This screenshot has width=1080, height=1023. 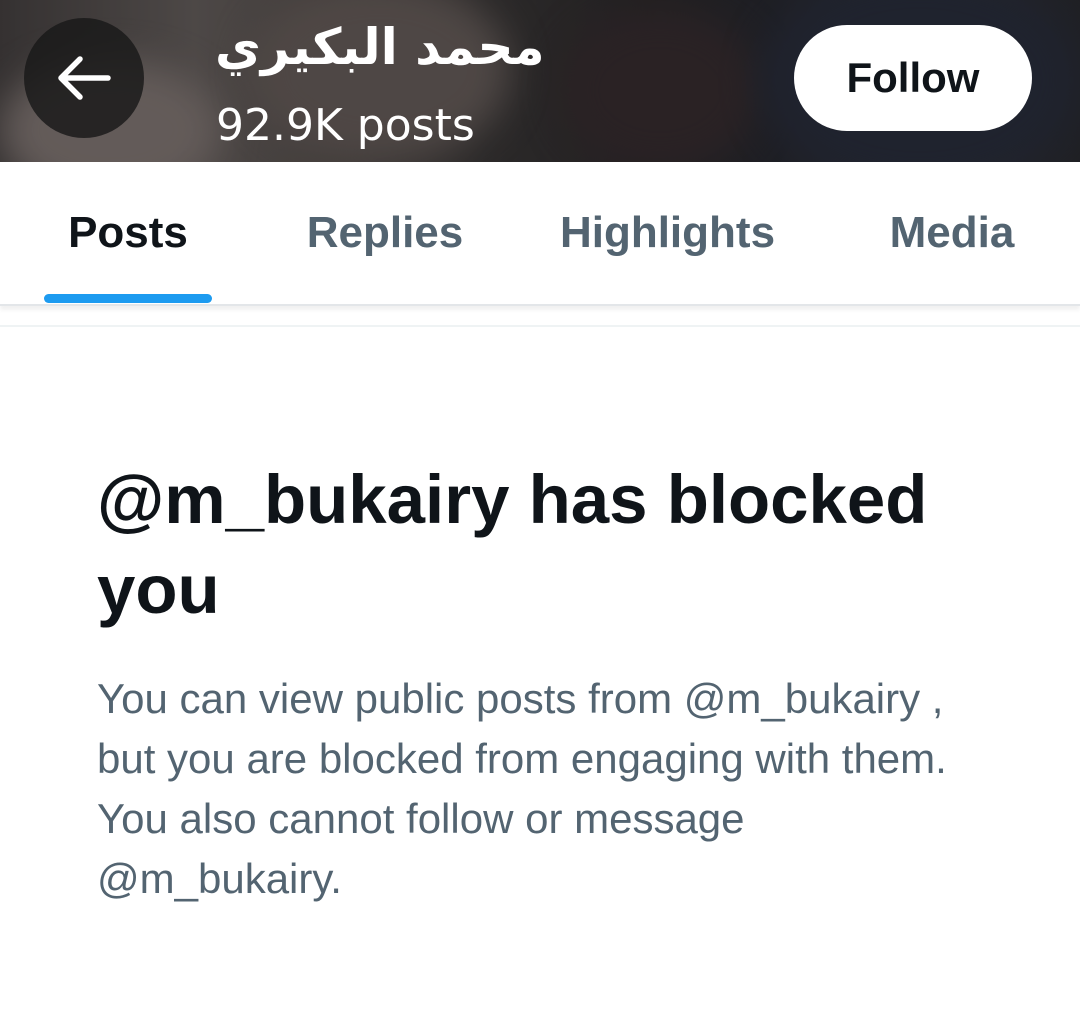 I want to click on profile-name: محمد البكيري, so click(x=380, y=47).